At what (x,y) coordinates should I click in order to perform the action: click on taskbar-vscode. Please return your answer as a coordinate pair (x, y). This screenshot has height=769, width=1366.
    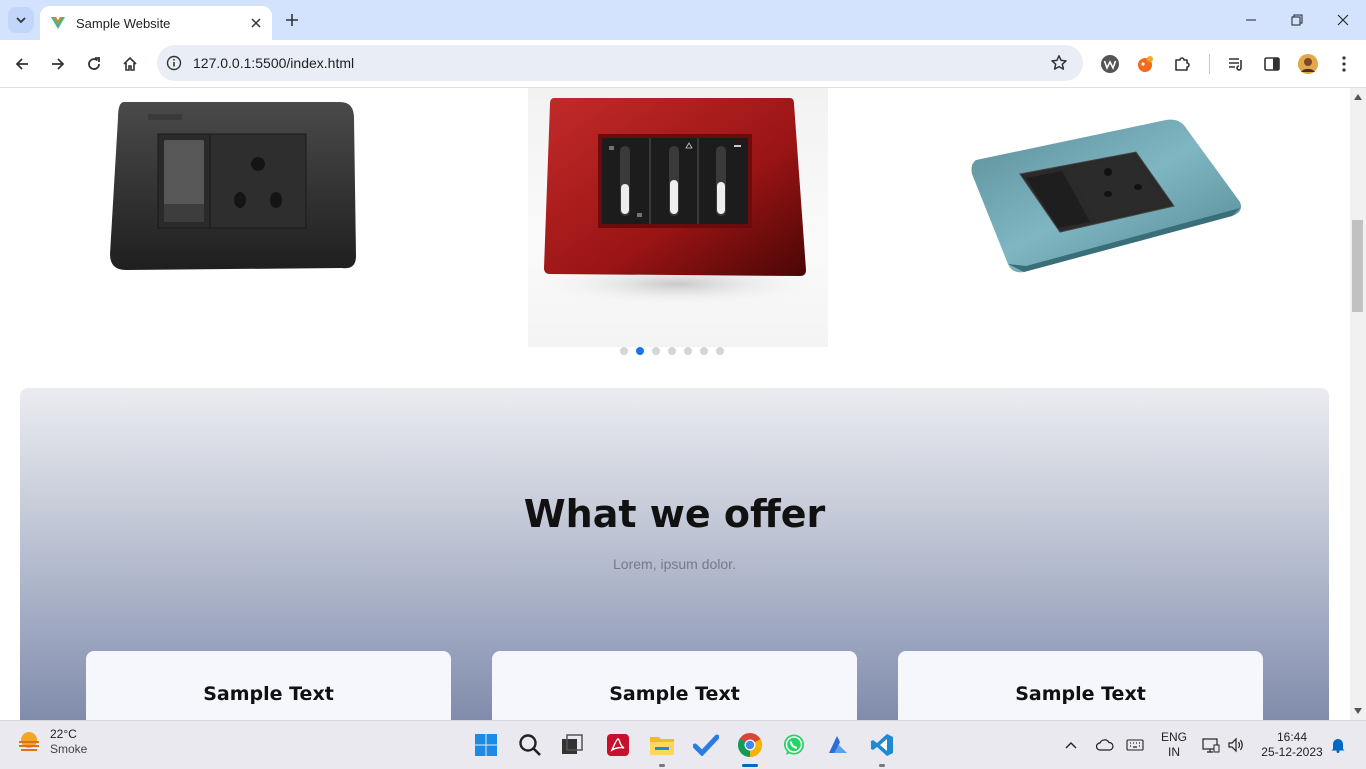
    Looking at the image, I should click on (882, 745).